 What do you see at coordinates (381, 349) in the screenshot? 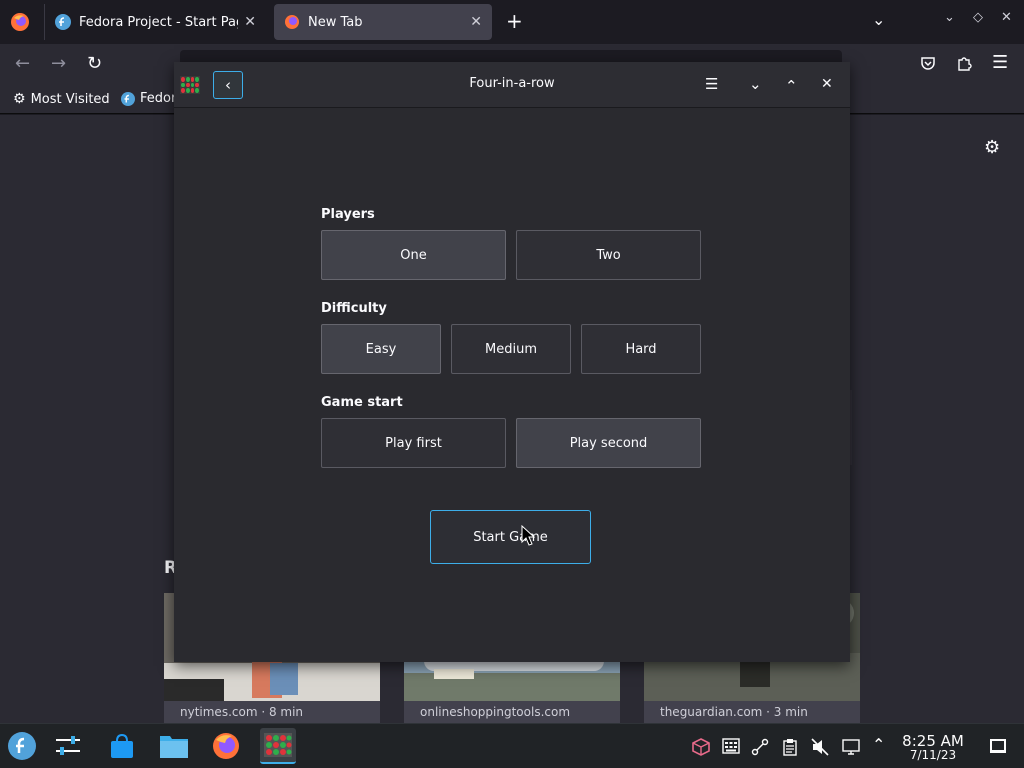
I see `difficulty-easy-button: Easy` at bounding box center [381, 349].